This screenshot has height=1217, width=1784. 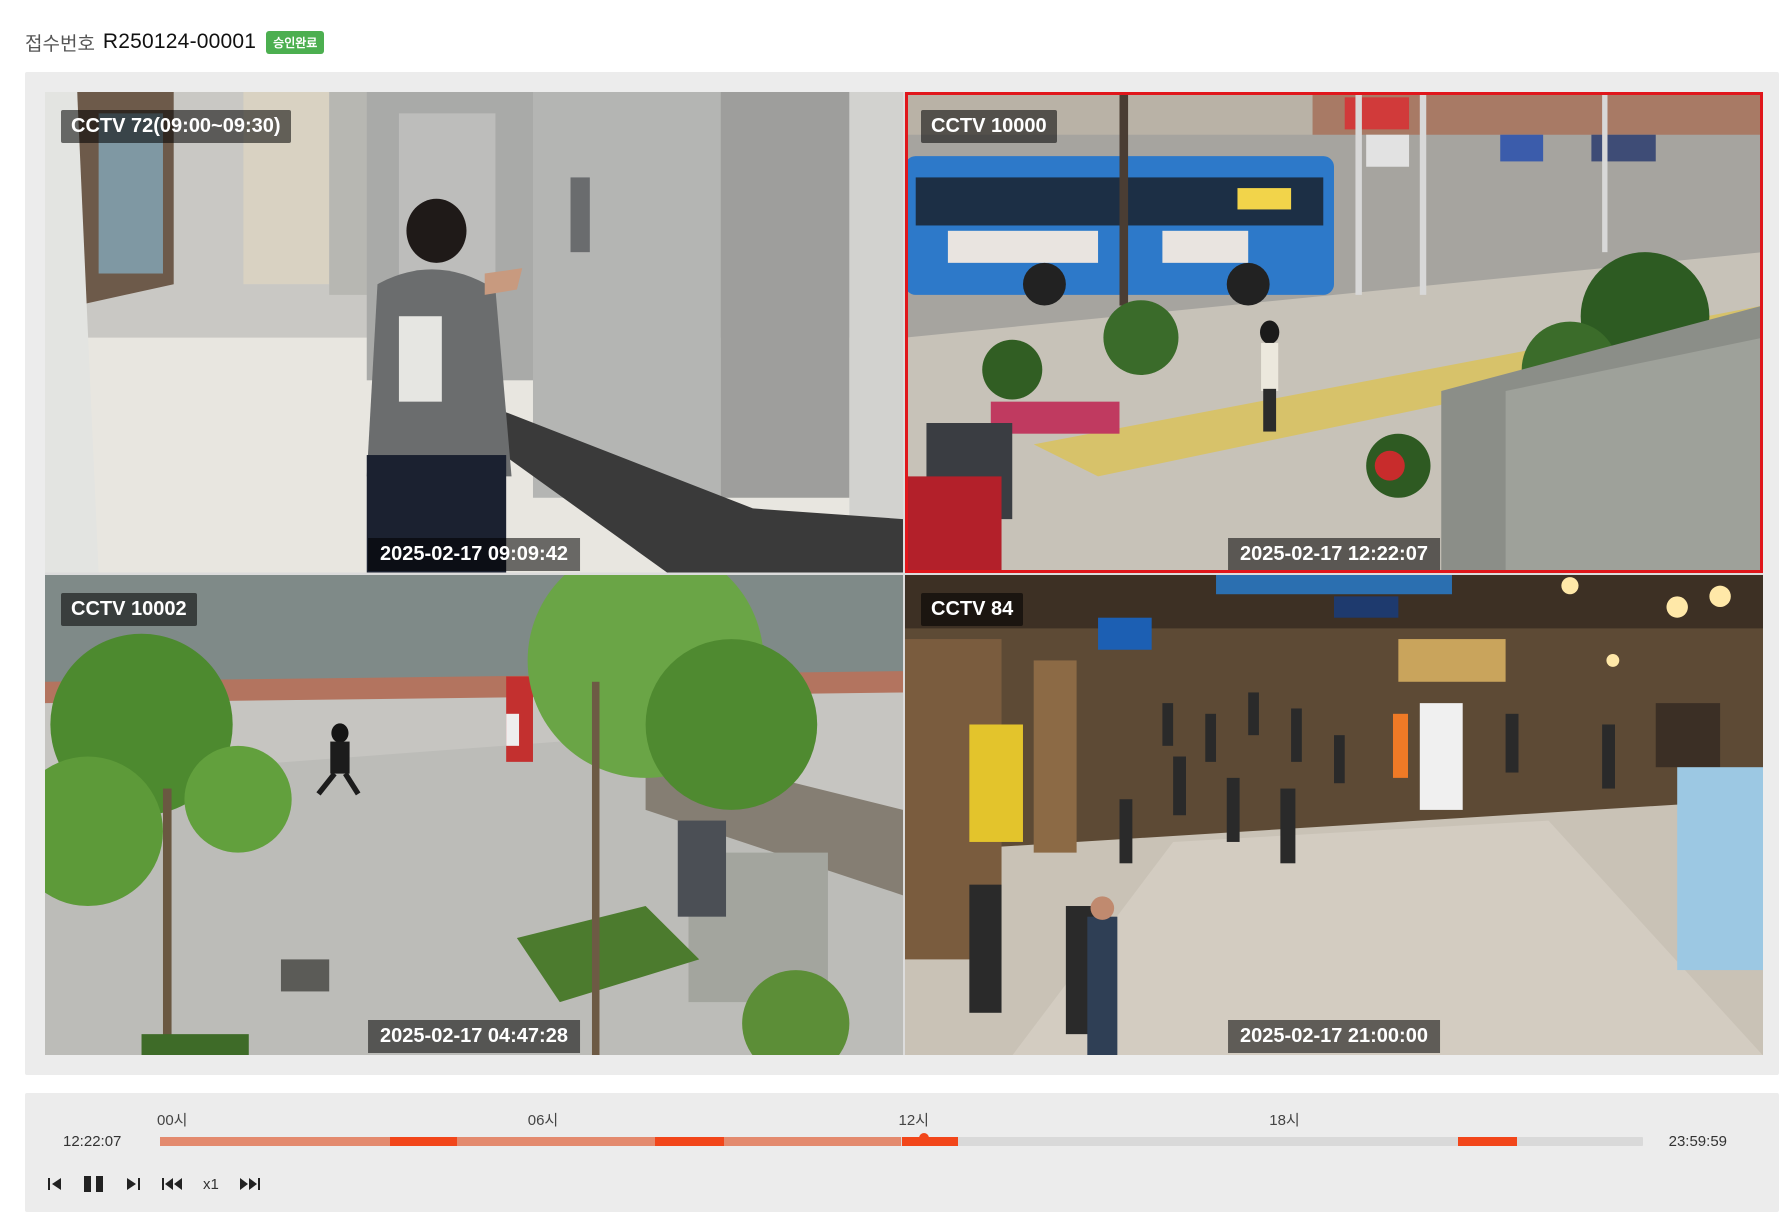 I want to click on timeline-track, so click(x=901, y=1139).